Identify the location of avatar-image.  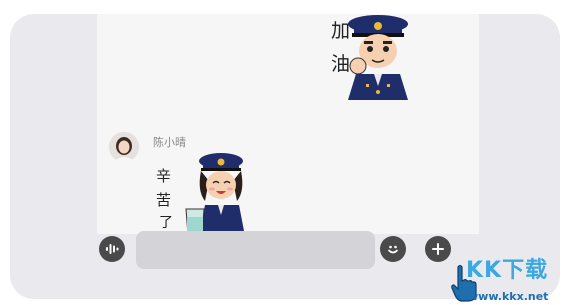
(124, 147).